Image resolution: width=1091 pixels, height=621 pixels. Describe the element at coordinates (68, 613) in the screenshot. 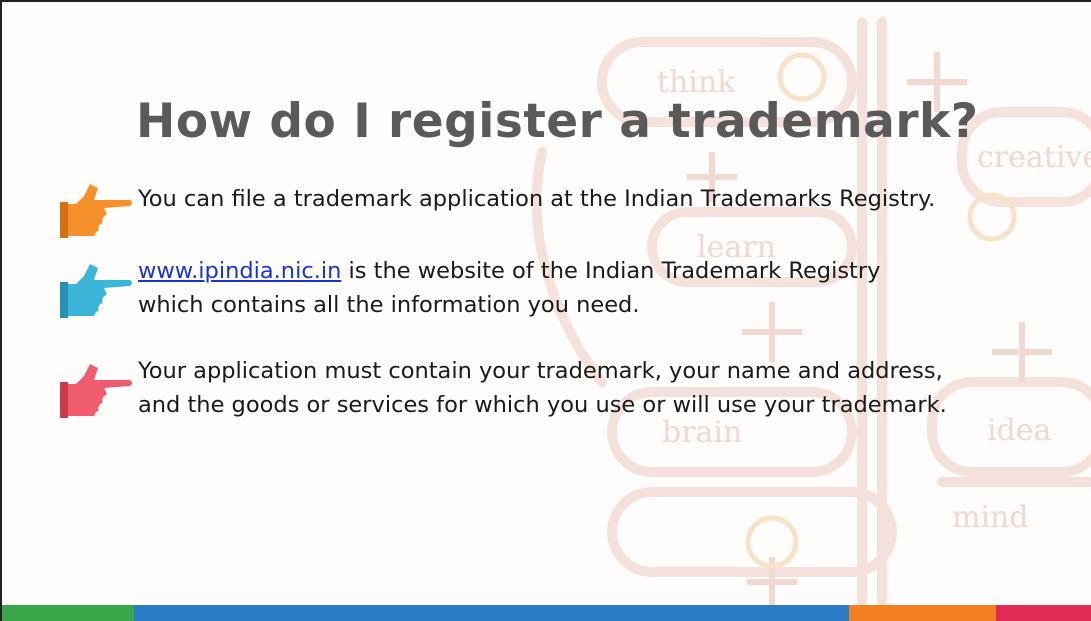

I see `footer-bar-green` at that location.